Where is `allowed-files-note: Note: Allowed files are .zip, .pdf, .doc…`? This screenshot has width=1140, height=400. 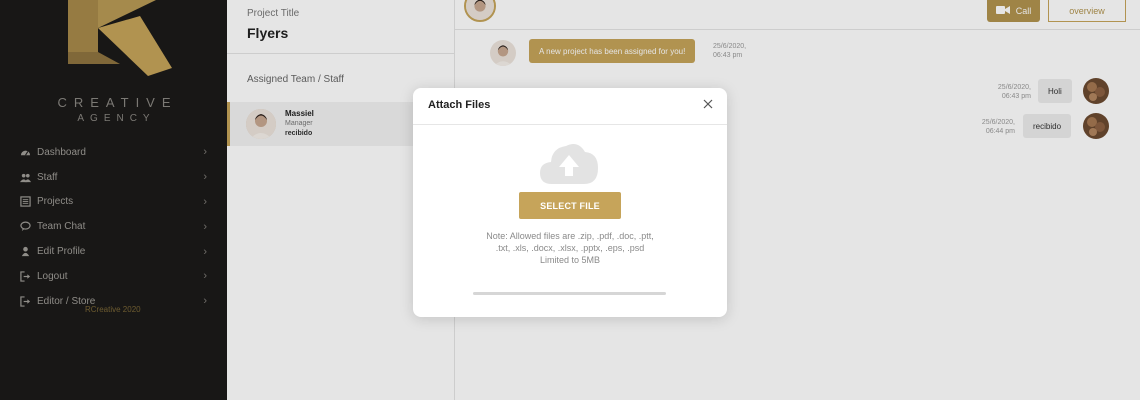
allowed-files-note: Note: Allowed files are .zip, .pdf, .doc… is located at coordinates (570, 248).